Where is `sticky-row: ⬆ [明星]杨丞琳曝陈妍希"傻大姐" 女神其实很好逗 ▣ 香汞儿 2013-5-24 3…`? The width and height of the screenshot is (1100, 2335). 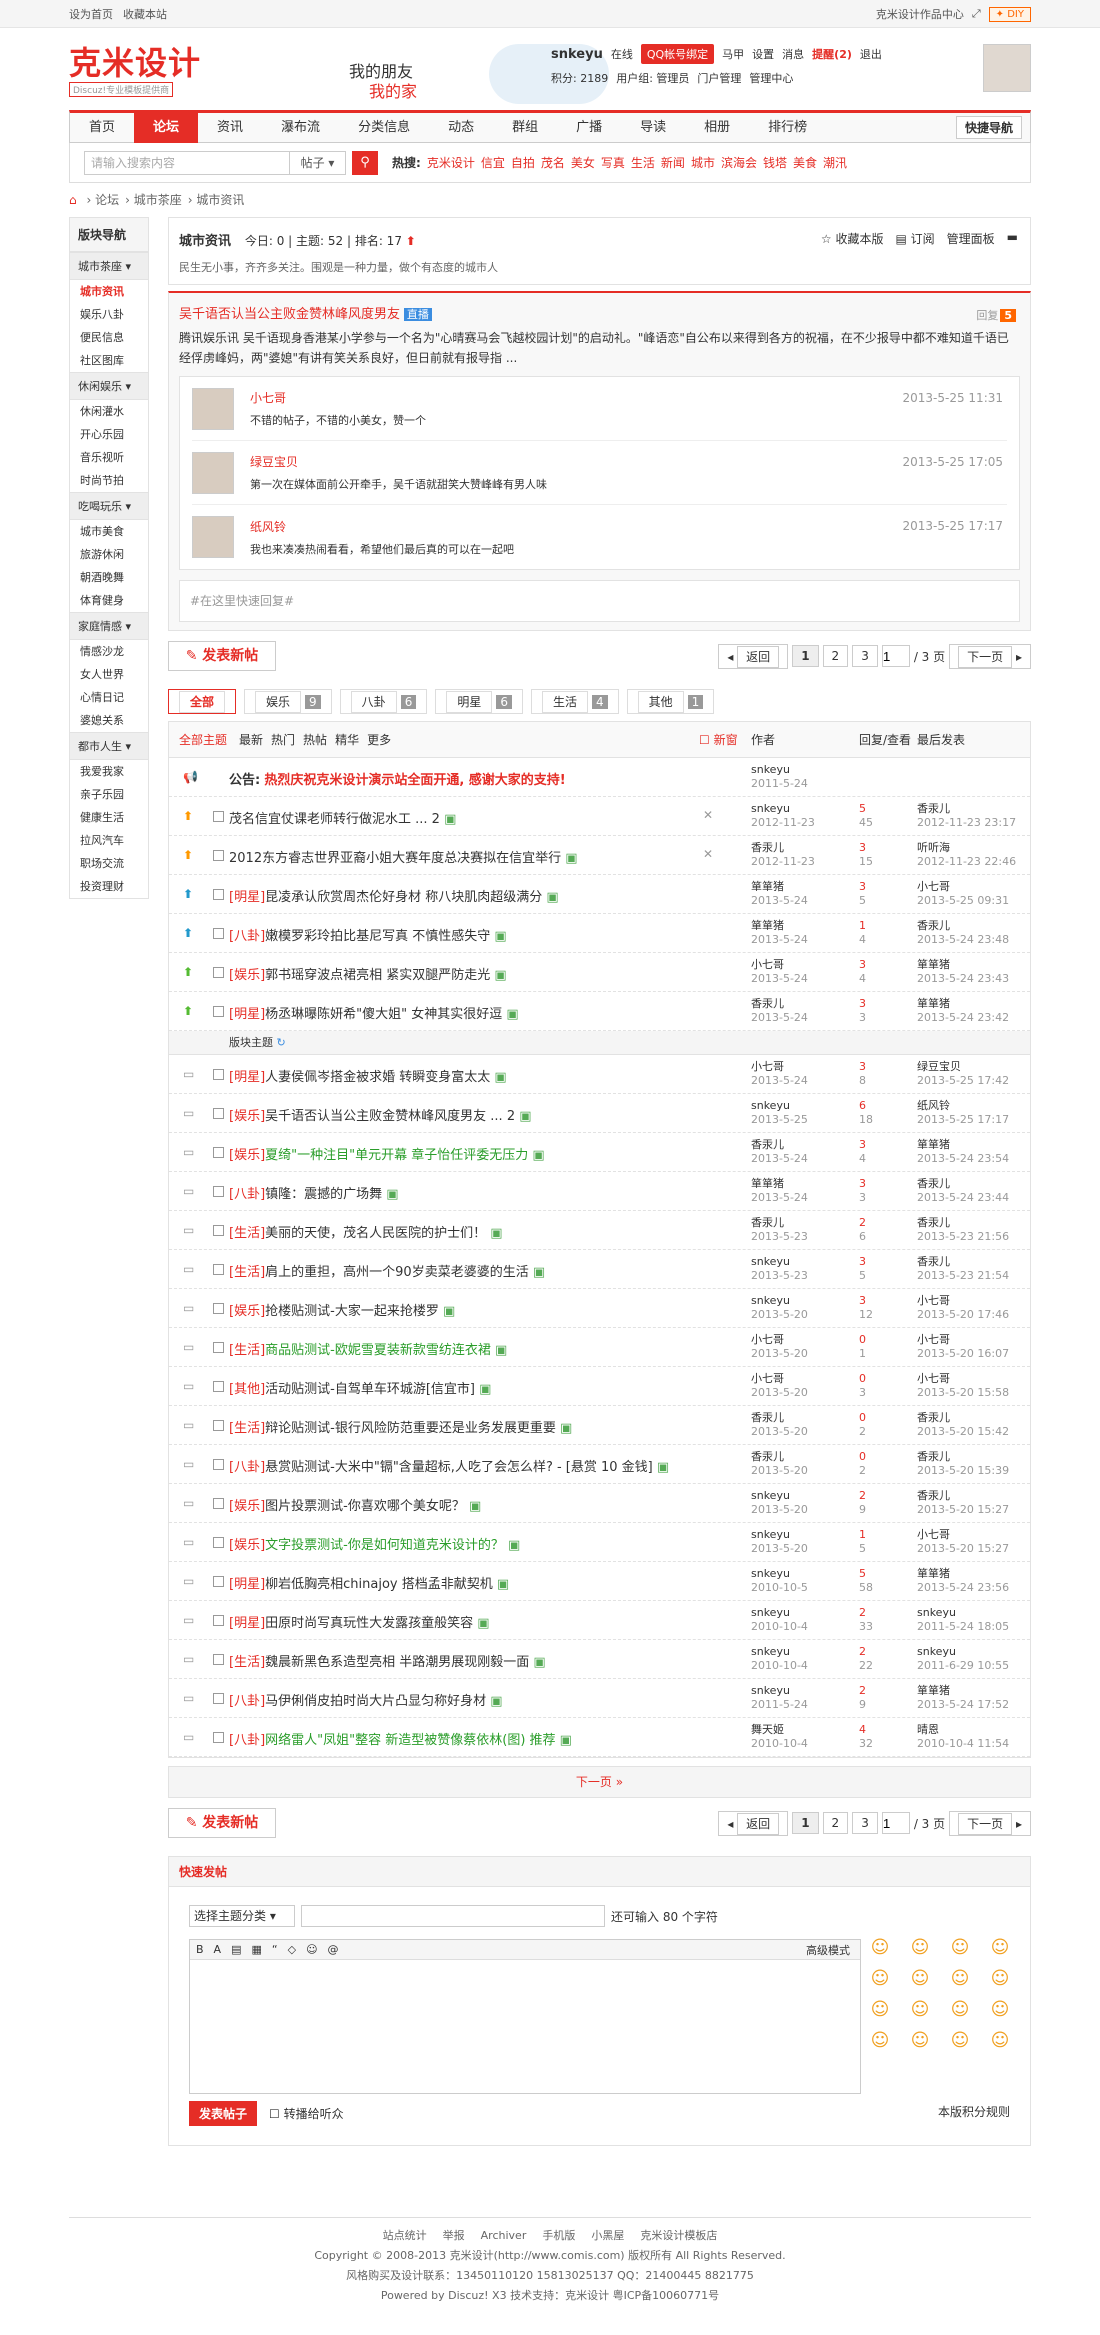 sticky-row: ⬆ [明星]杨丞琳曝陈妍希"傻大姐" 女神其实很好逗 ▣ 香汞儿 2013-5-24 3… is located at coordinates (599, 1011).